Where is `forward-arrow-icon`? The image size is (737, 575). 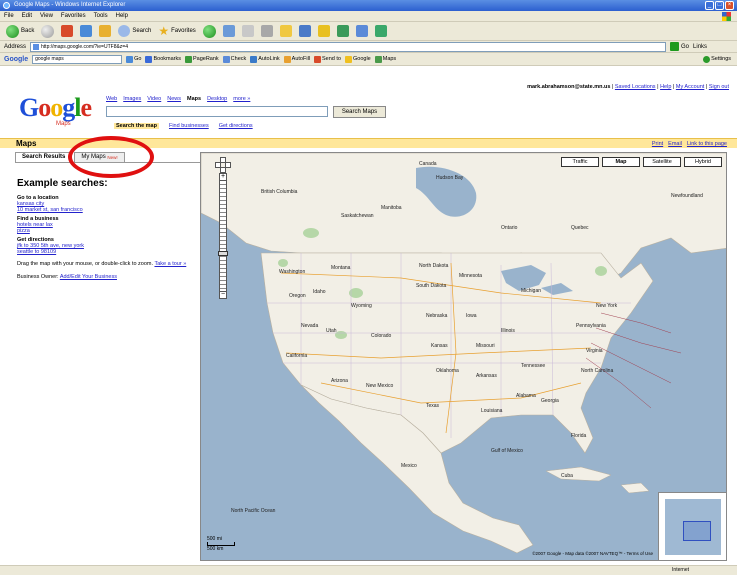
forward-arrow-icon is located at coordinates (48, 31).